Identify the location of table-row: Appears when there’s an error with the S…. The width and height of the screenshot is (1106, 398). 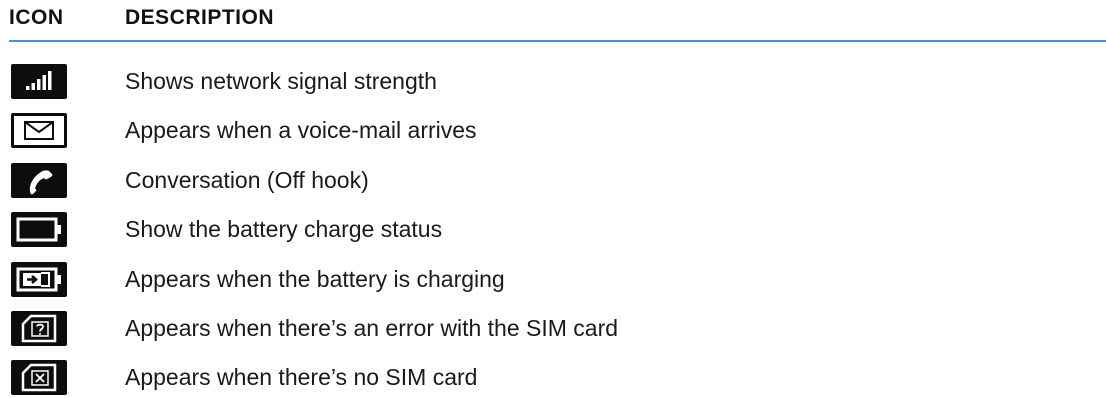
(553, 329).